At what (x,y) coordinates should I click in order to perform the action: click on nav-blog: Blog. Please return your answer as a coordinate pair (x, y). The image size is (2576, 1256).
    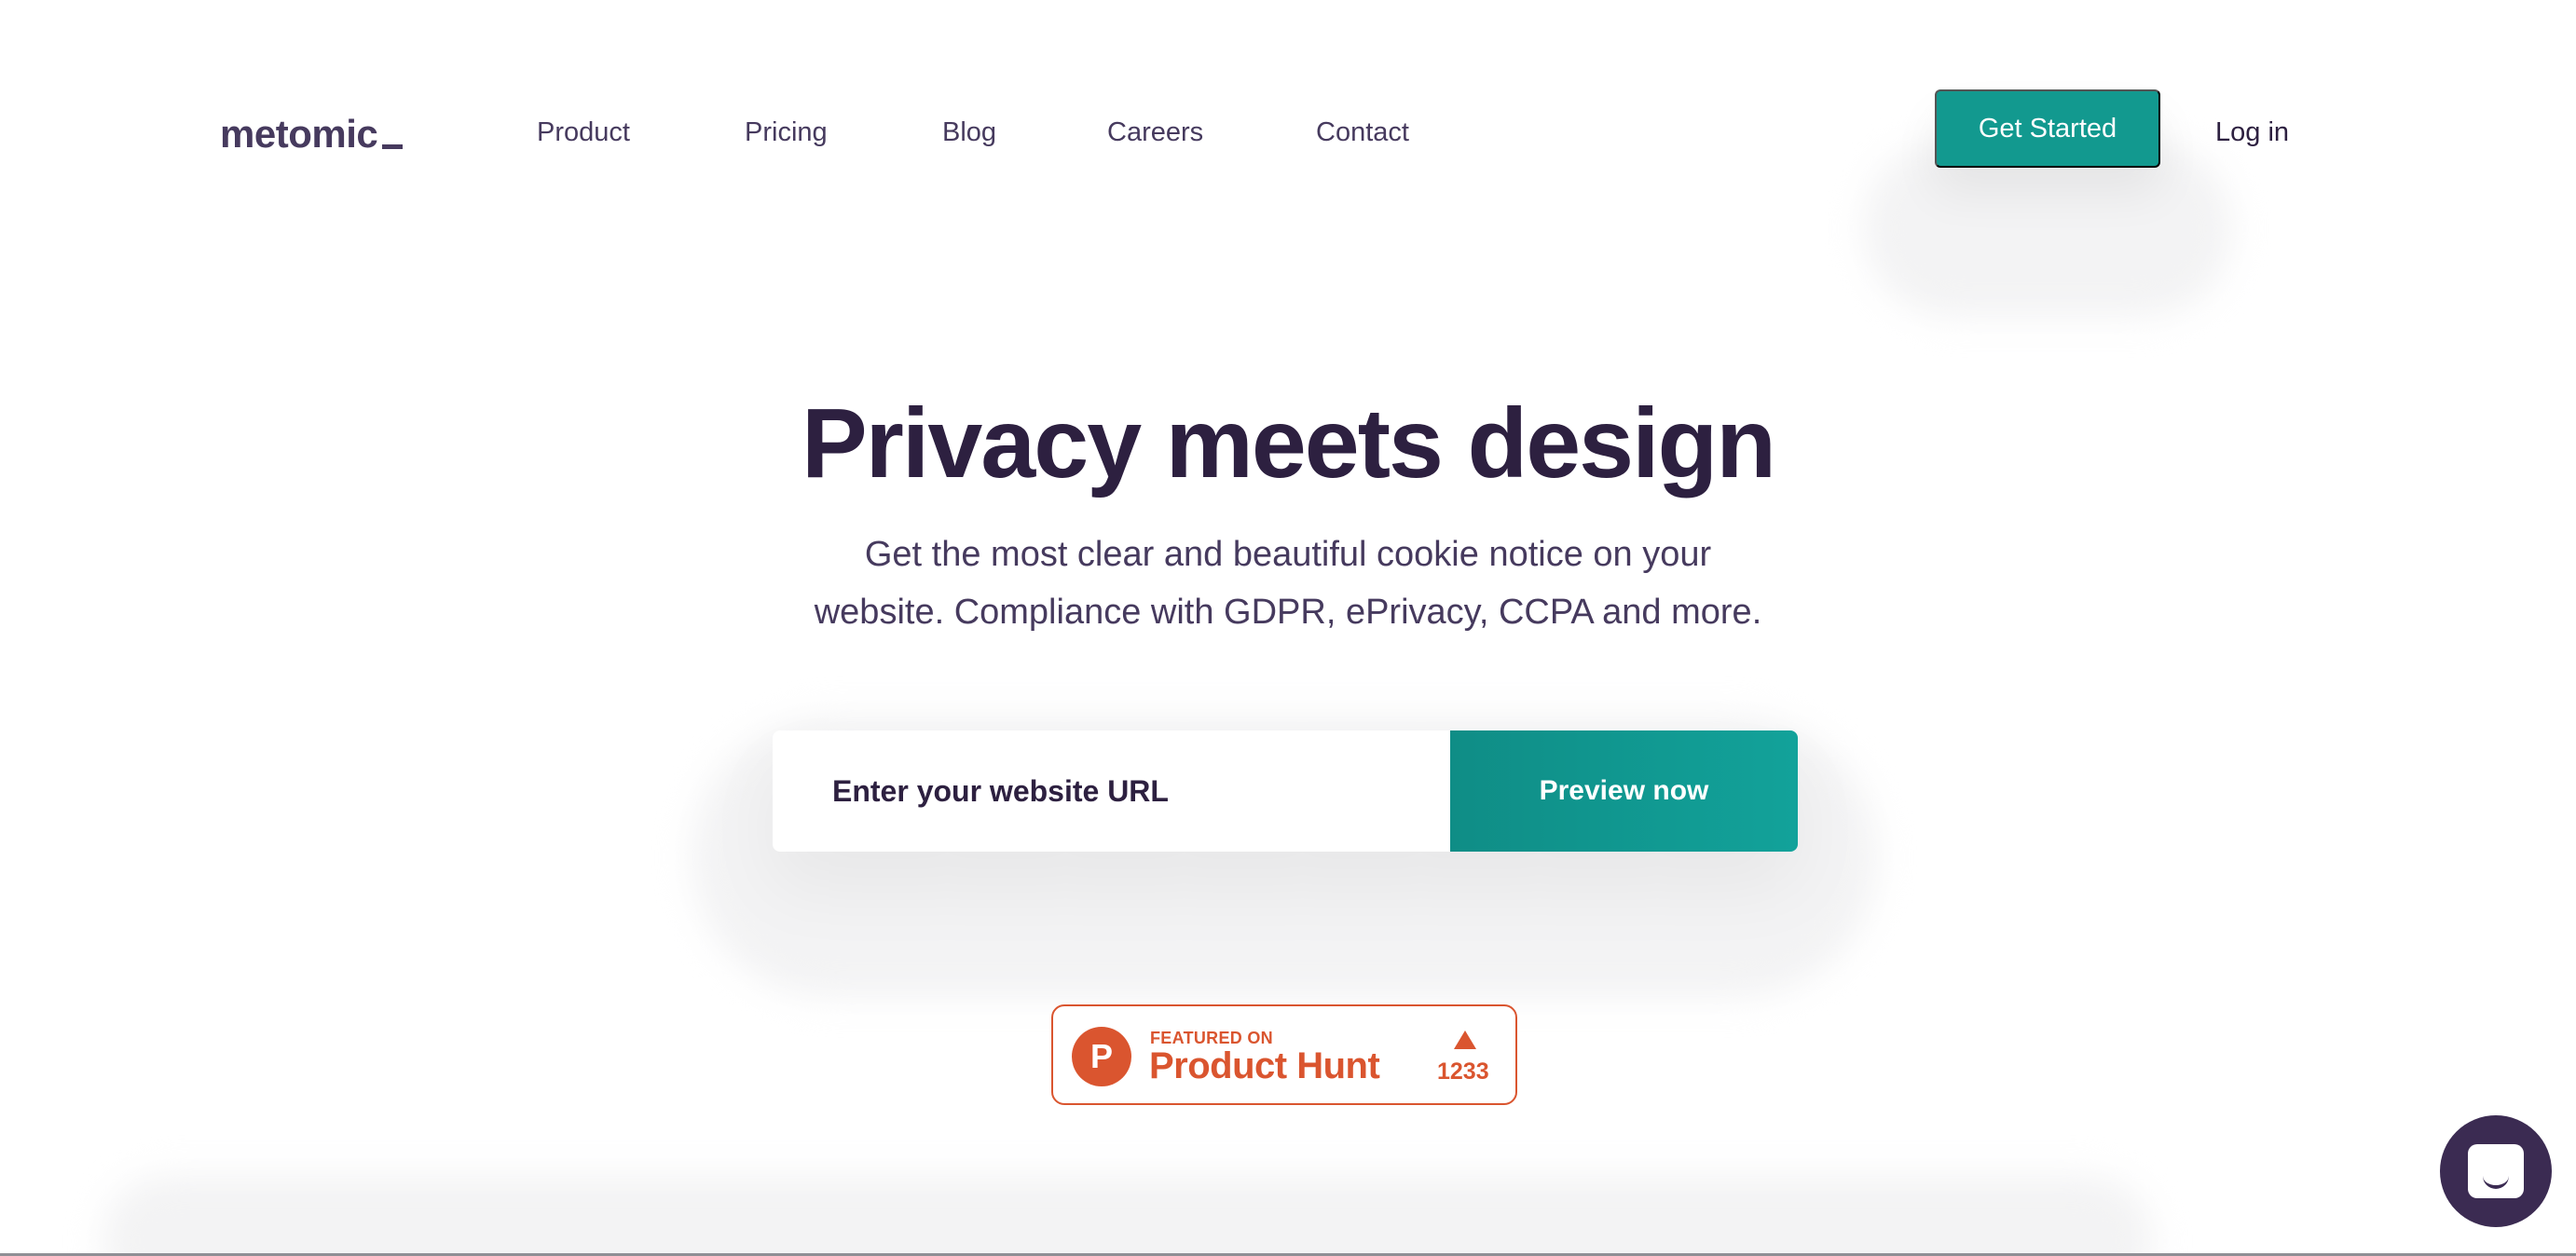
    Looking at the image, I should click on (969, 132).